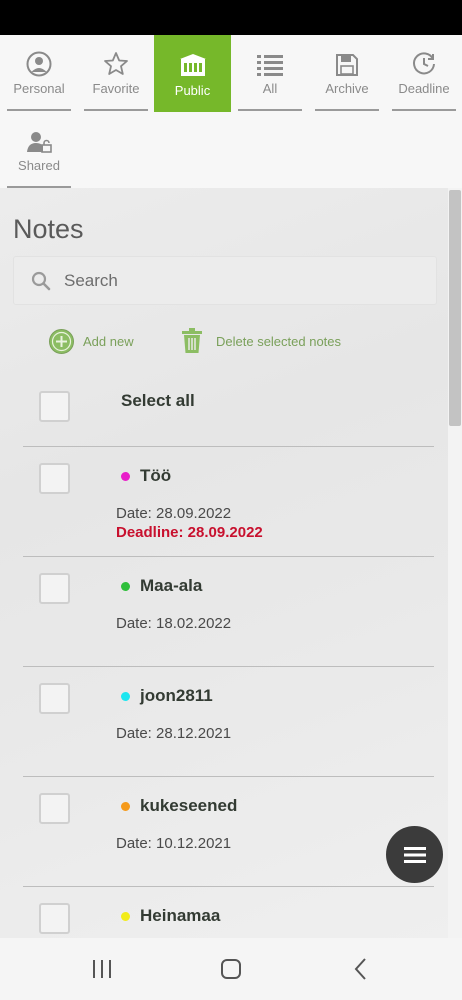 The height and width of the screenshot is (1000, 462). What do you see at coordinates (174, 513) in the screenshot?
I see `note-date: Date: 28.09.2022` at bounding box center [174, 513].